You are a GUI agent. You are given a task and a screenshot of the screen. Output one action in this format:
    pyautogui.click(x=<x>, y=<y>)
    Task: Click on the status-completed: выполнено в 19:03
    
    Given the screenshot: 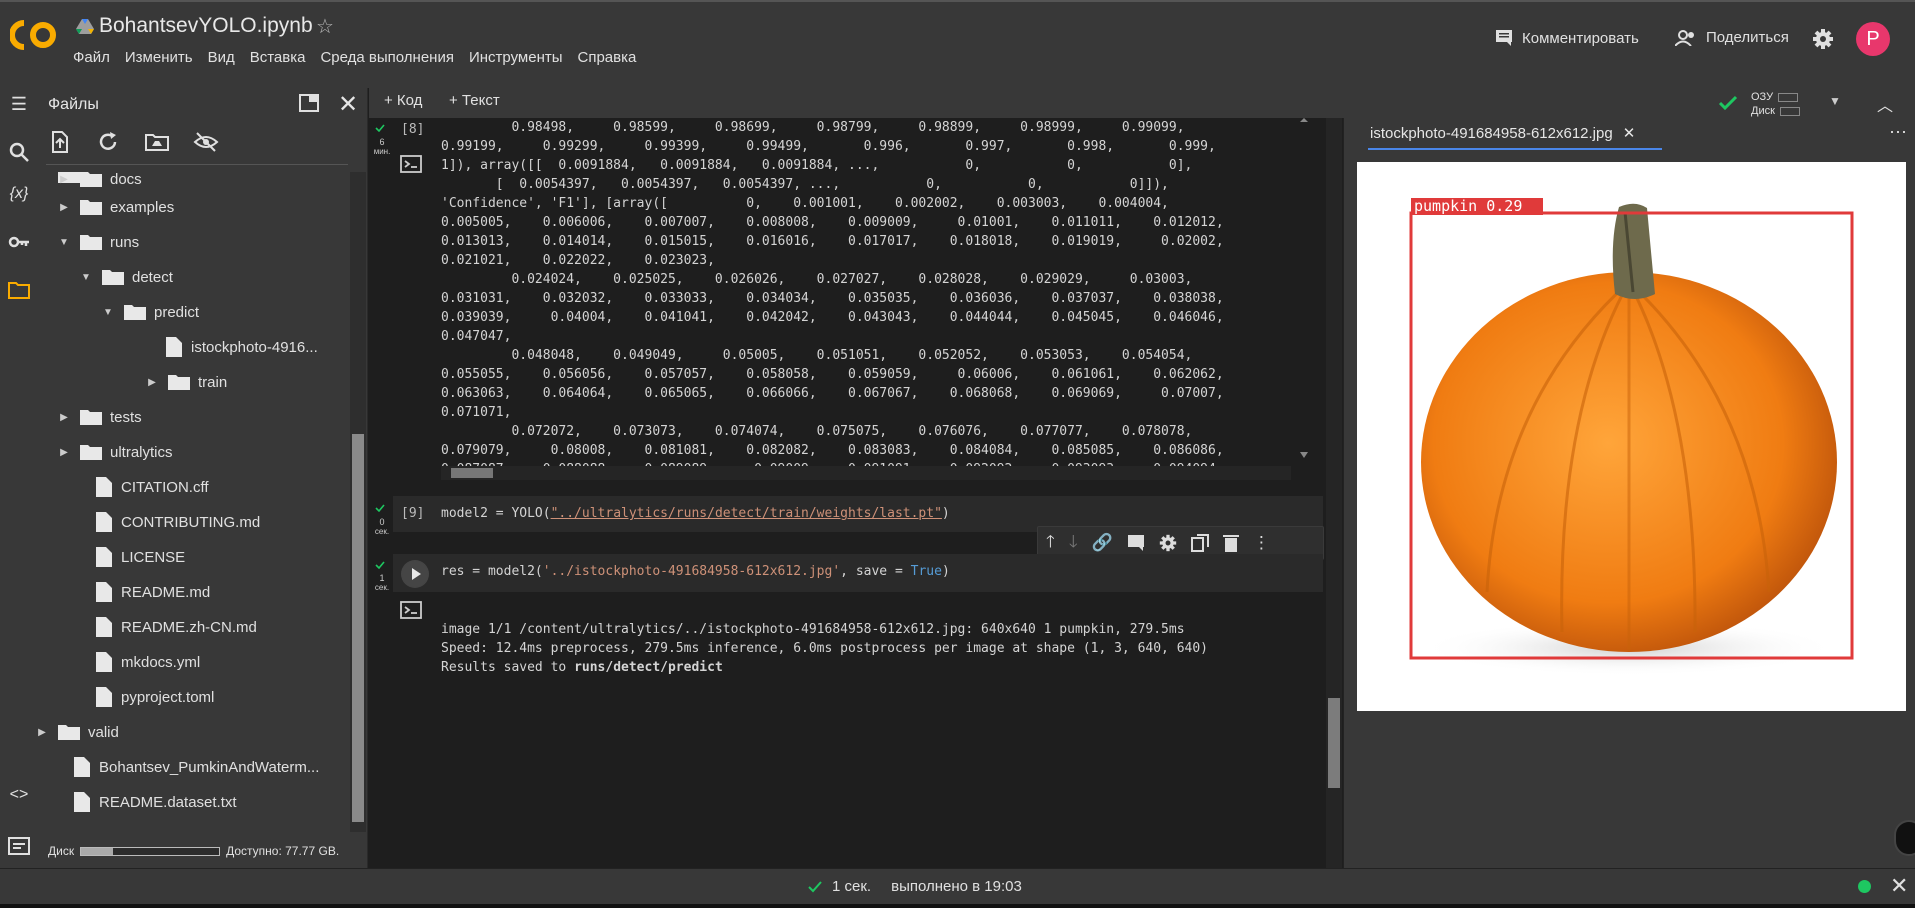 What is the action you would take?
    pyautogui.click(x=956, y=886)
    